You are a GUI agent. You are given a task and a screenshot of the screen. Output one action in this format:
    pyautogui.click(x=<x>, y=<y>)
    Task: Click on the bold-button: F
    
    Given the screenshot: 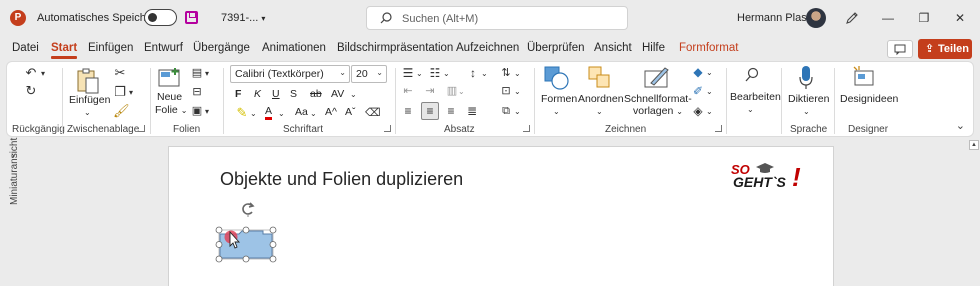 What is the action you would take?
    pyautogui.click(x=238, y=94)
    